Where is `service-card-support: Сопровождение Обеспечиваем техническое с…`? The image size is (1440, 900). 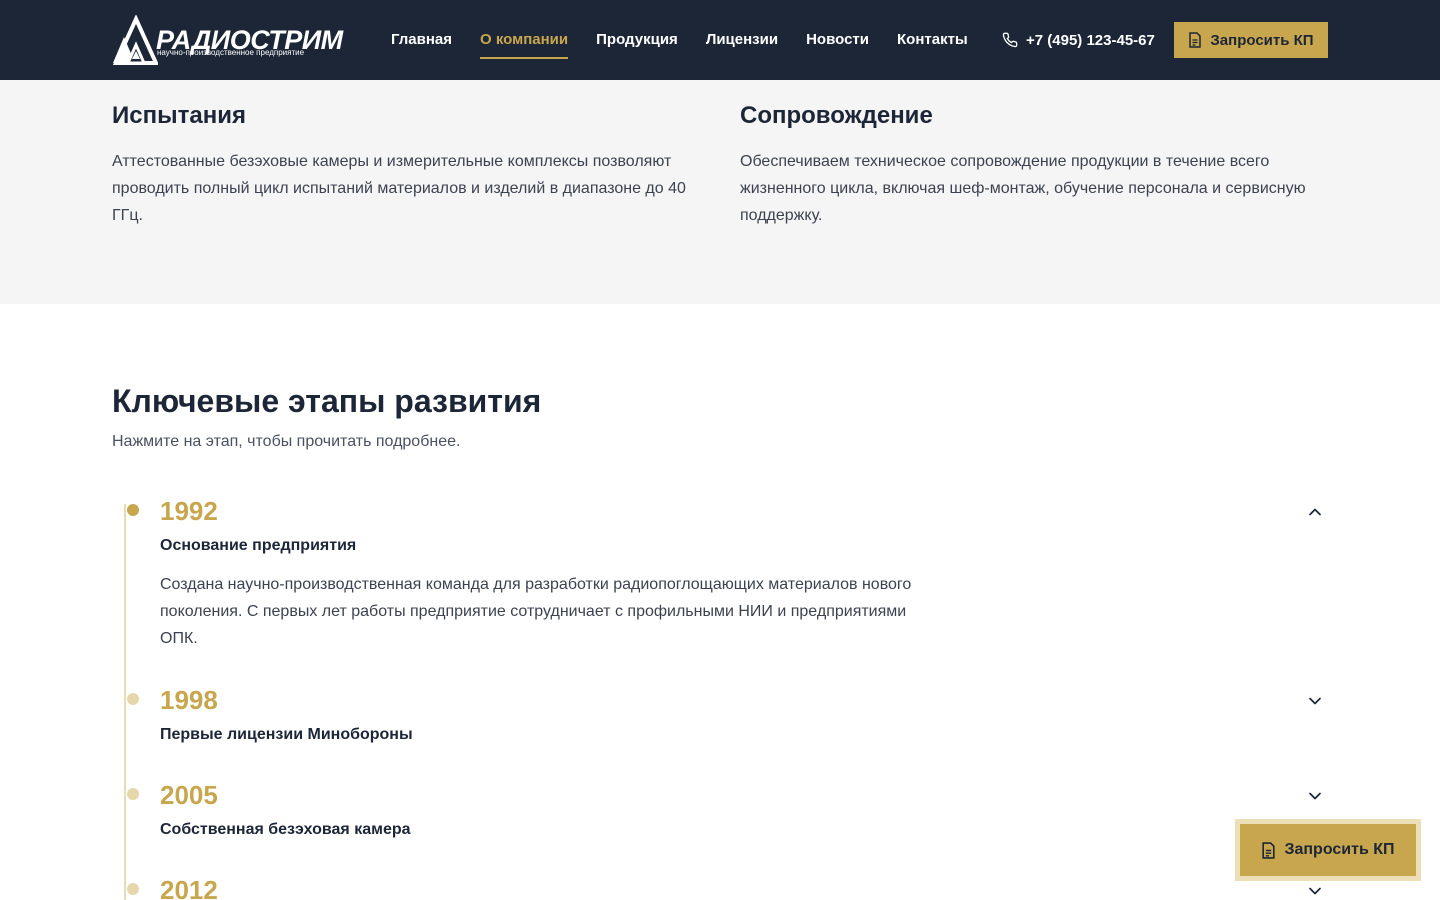 service-card-support: Сопровождение Обеспечиваем техническое с… is located at coordinates (1035, 164).